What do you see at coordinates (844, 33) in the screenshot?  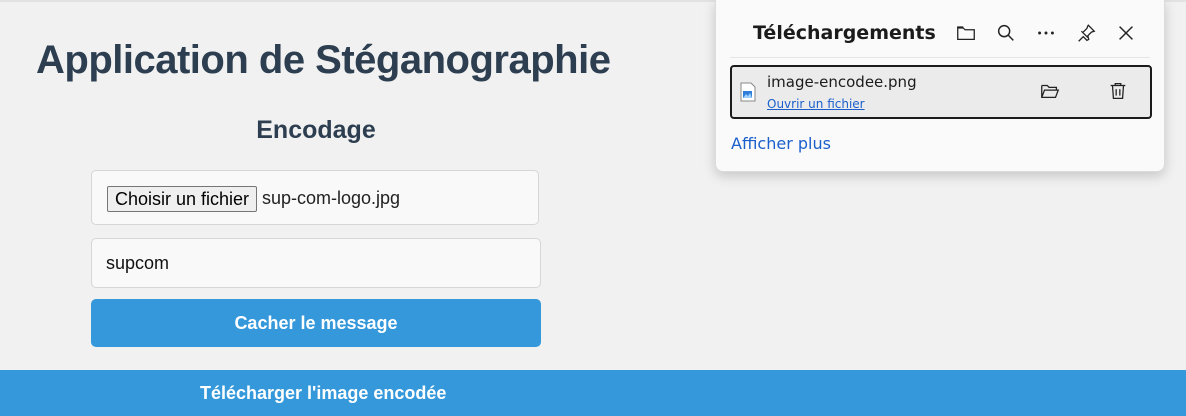 I see `downloads-panel-title: Téléchargements` at bounding box center [844, 33].